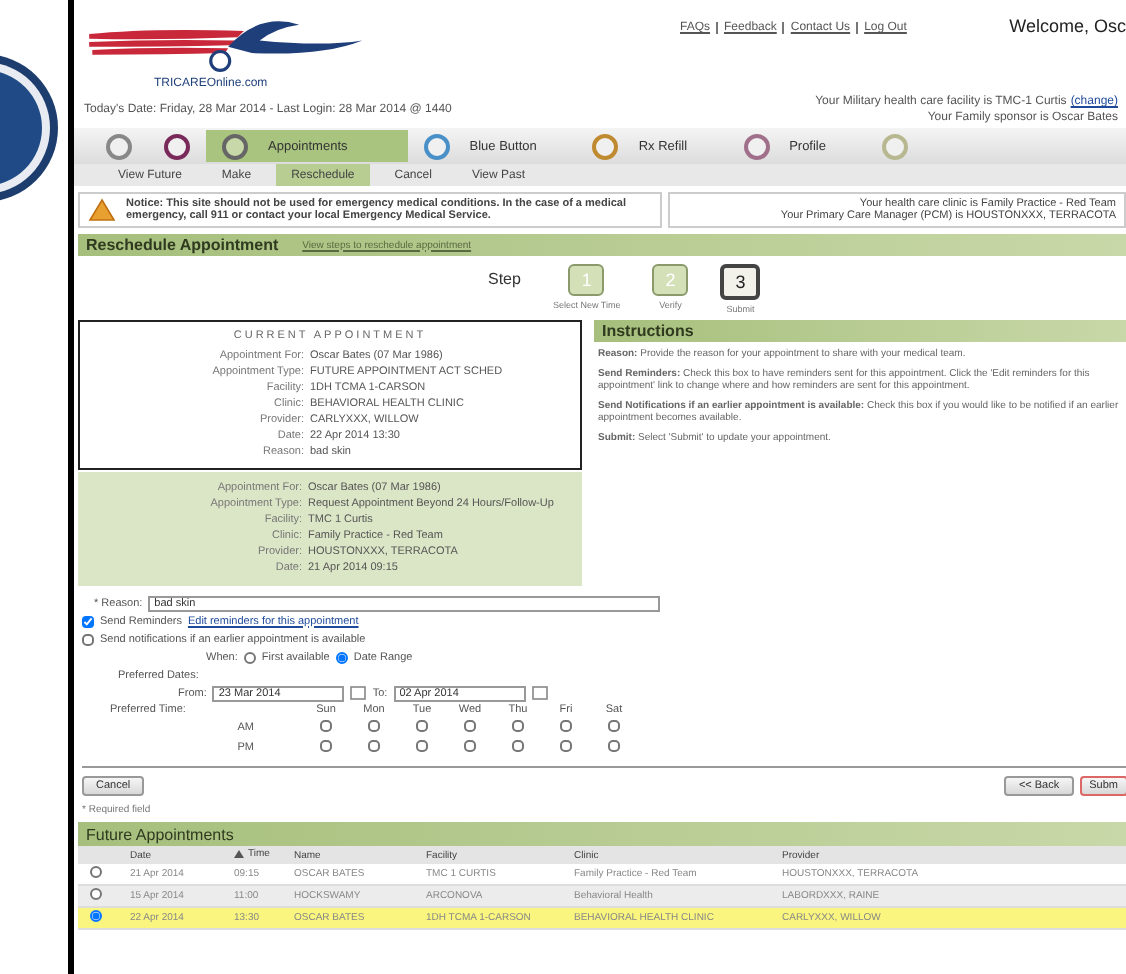  What do you see at coordinates (602, 834) in the screenshot?
I see `section-header: Future Appointments` at bounding box center [602, 834].